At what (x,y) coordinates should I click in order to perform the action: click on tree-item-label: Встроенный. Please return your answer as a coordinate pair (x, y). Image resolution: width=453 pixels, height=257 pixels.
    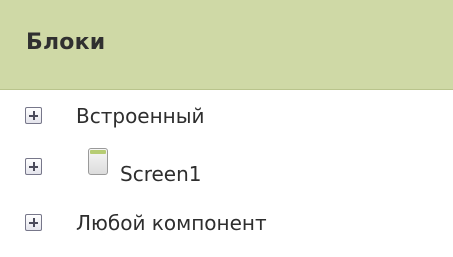
    Looking at the image, I should click on (140, 116).